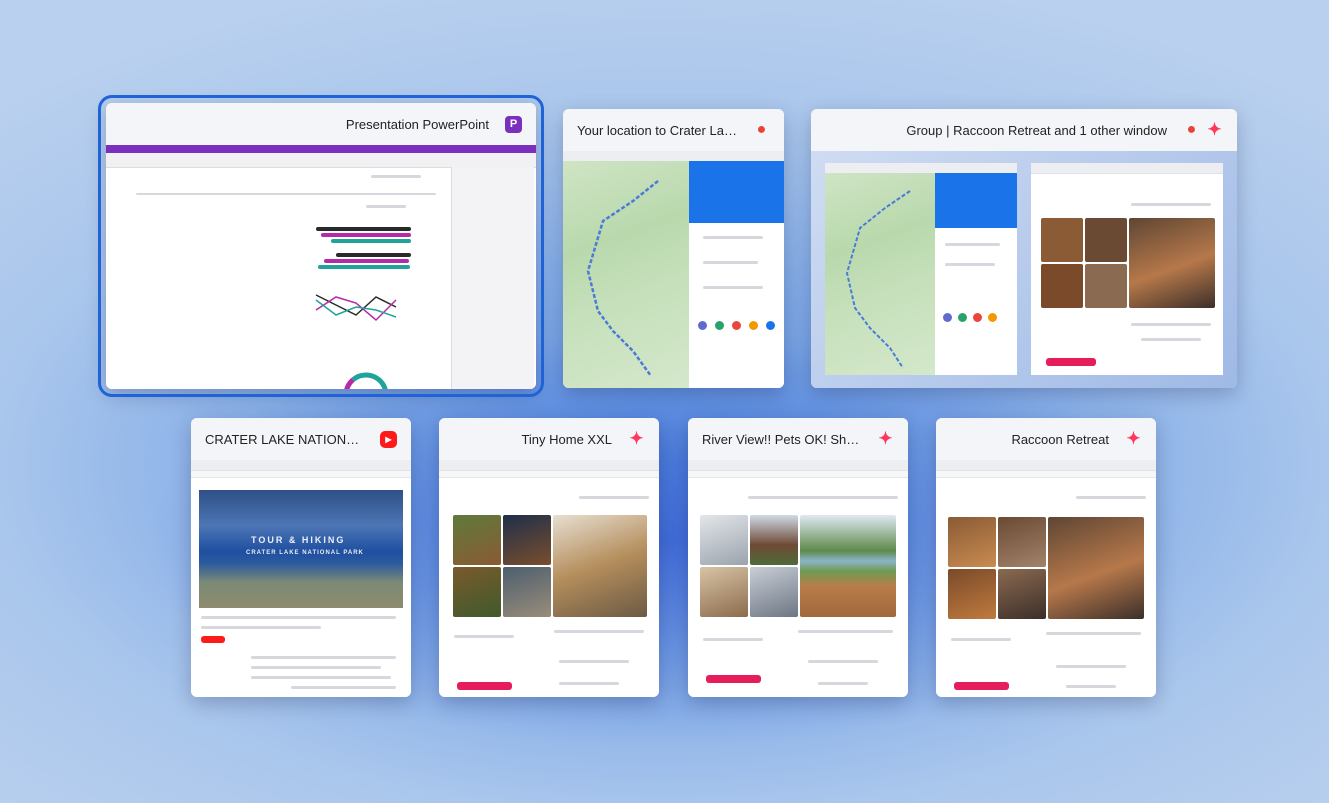 The height and width of the screenshot is (803, 1329). Describe the element at coordinates (301, 549) in the screenshot. I see `video-player` at that location.